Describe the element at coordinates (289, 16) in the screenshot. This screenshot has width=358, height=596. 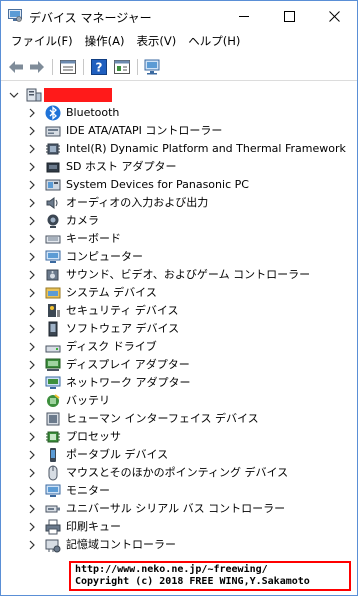
I see `maximize-button` at that location.